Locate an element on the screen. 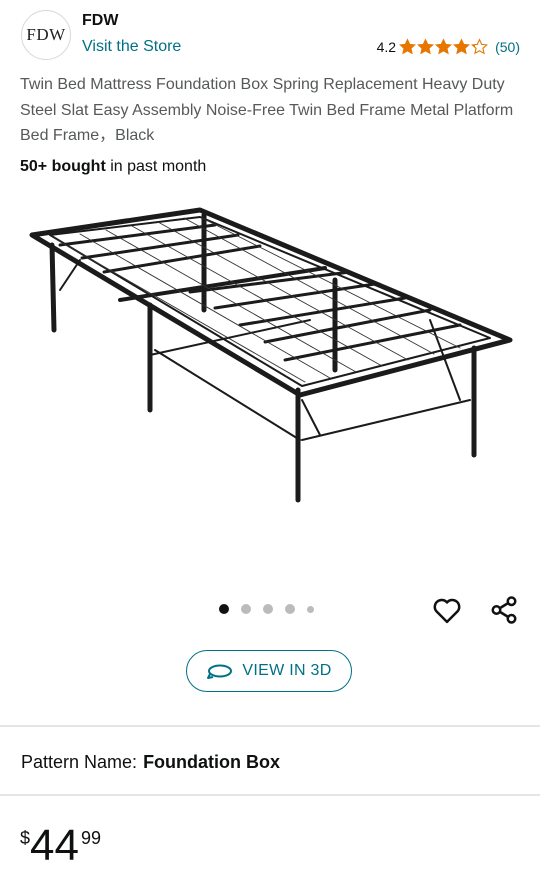  pattern-name-value: Foundation Box is located at coordinates (212, 762).